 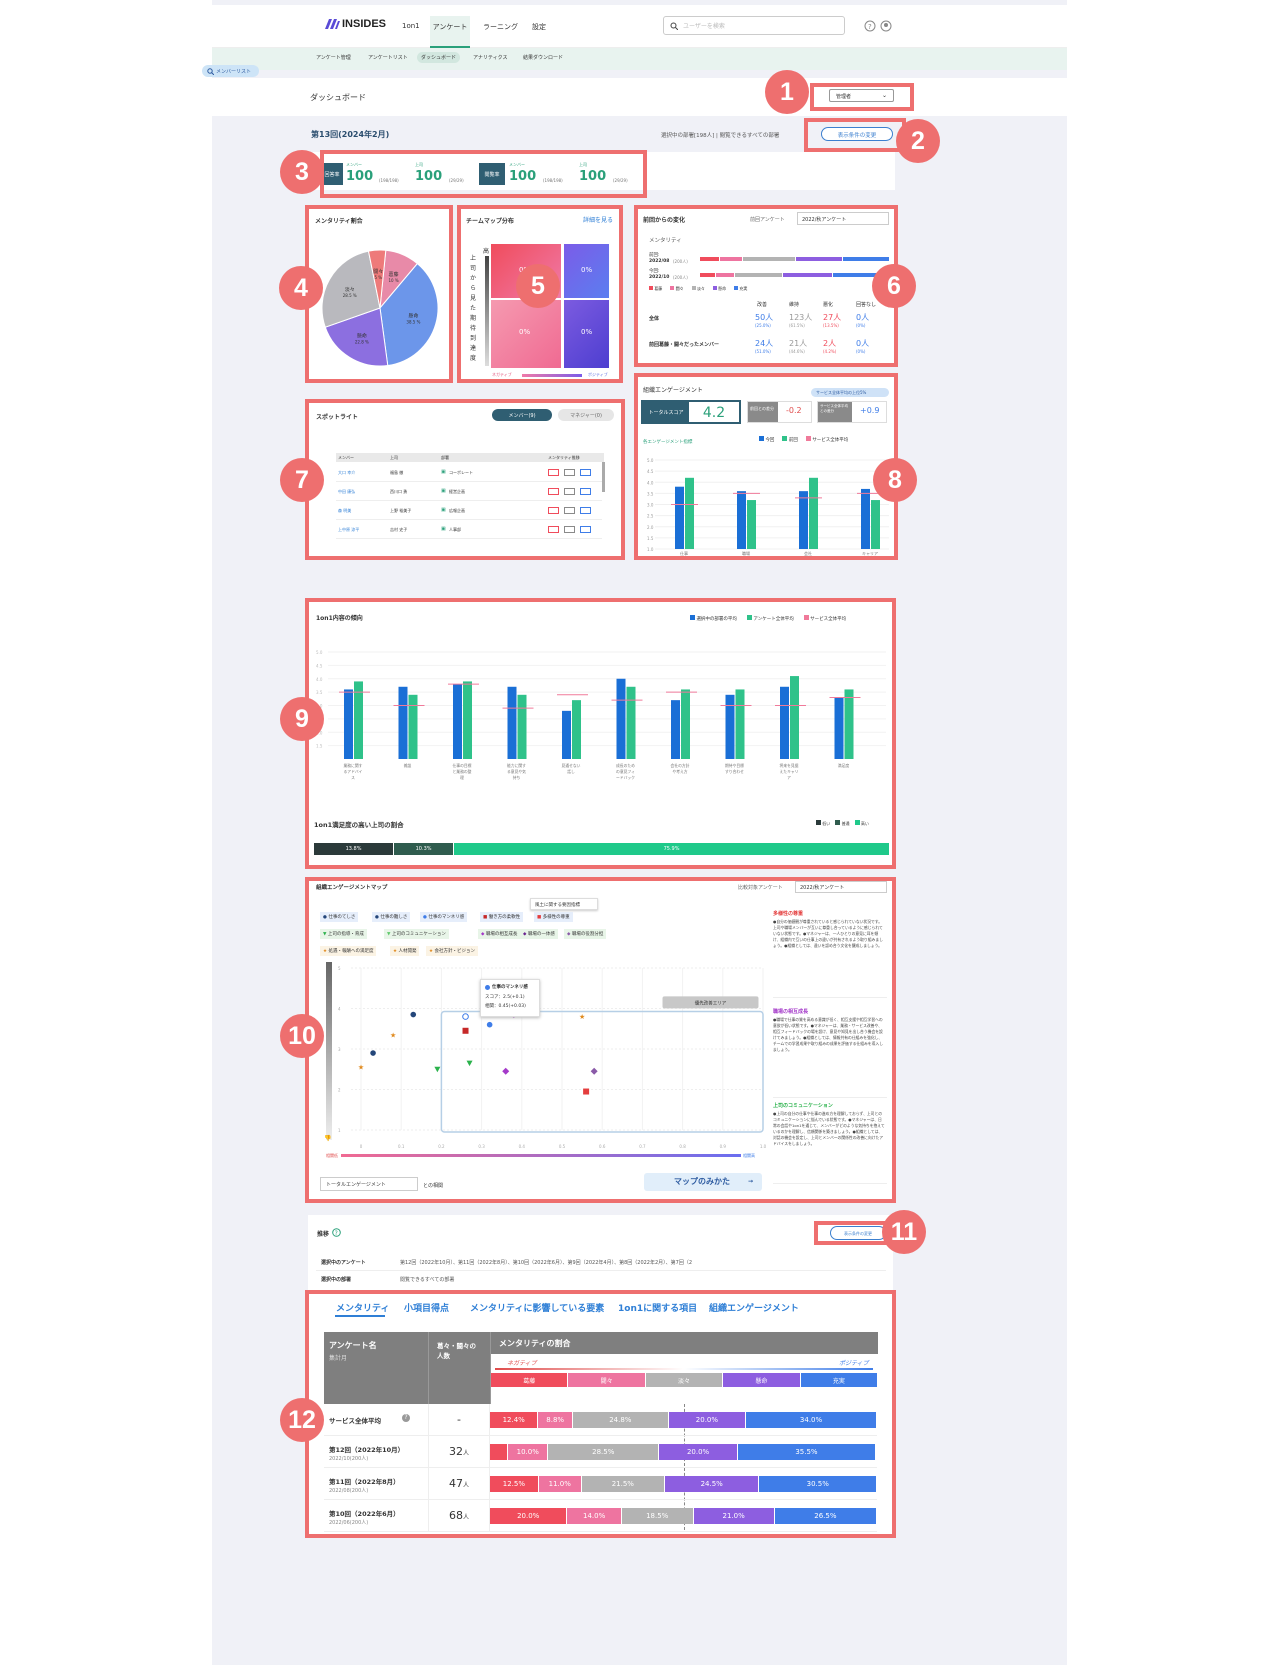 What do you see at coordinates (301, 288) in the screenshot?
I see `marker-badge-4: 4` at bounding box center [301, 288].